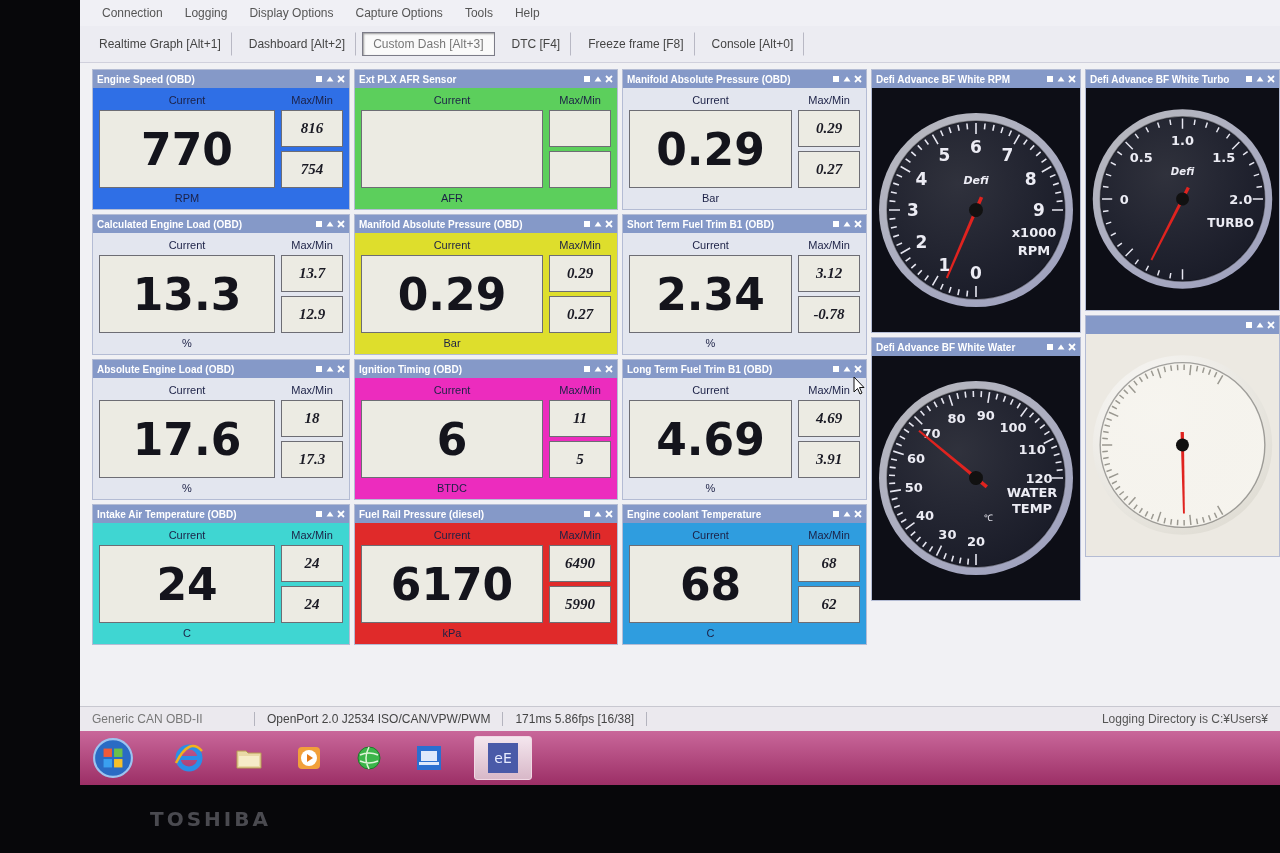 The width and height of the screenshot is (1280, 853). What do you see at coordinates (452, 439) in the screenshot?
I see `value-display: 6` at bounding box center [452, 439].